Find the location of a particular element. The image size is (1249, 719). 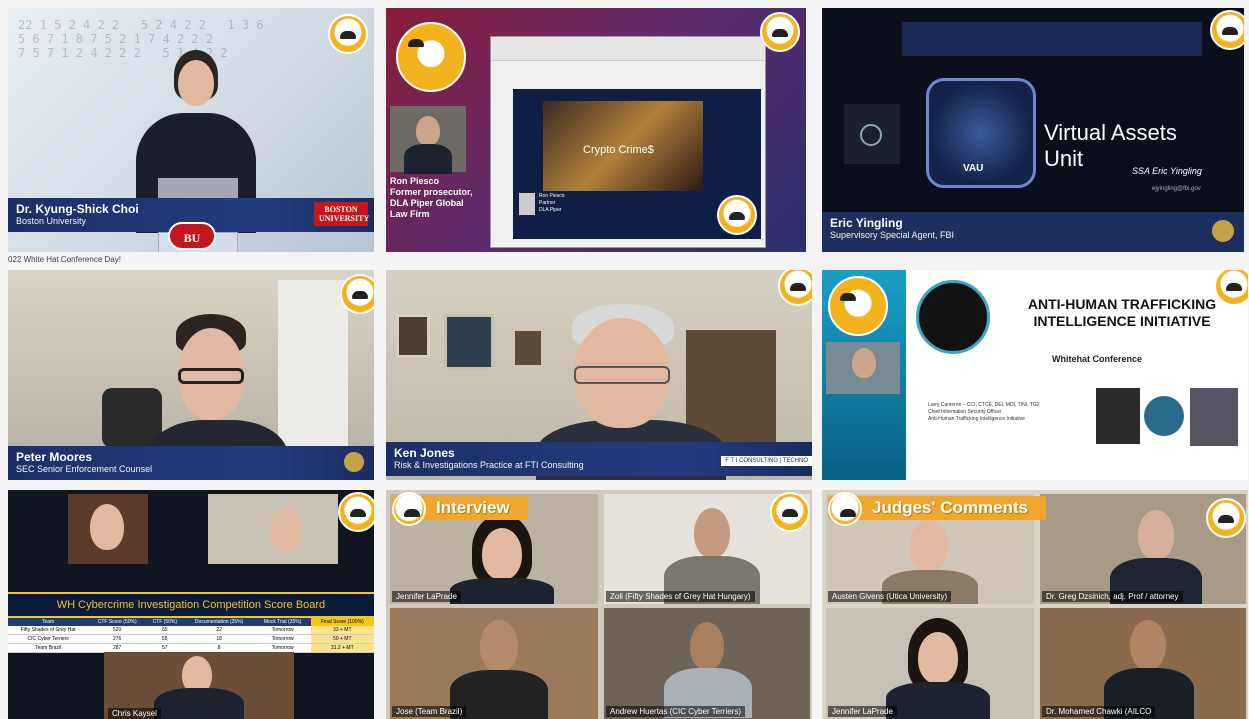

participant-tile: Jennifer LaPrade is located at coordinates (930, 663).